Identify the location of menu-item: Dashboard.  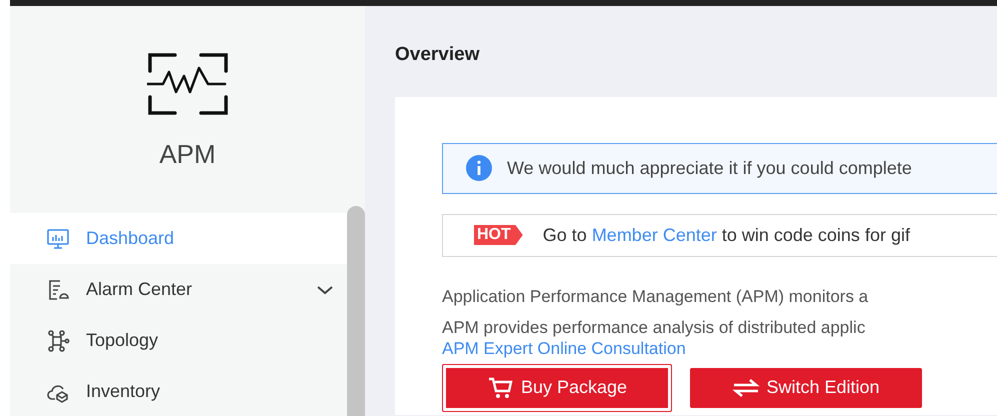
(179, 238).